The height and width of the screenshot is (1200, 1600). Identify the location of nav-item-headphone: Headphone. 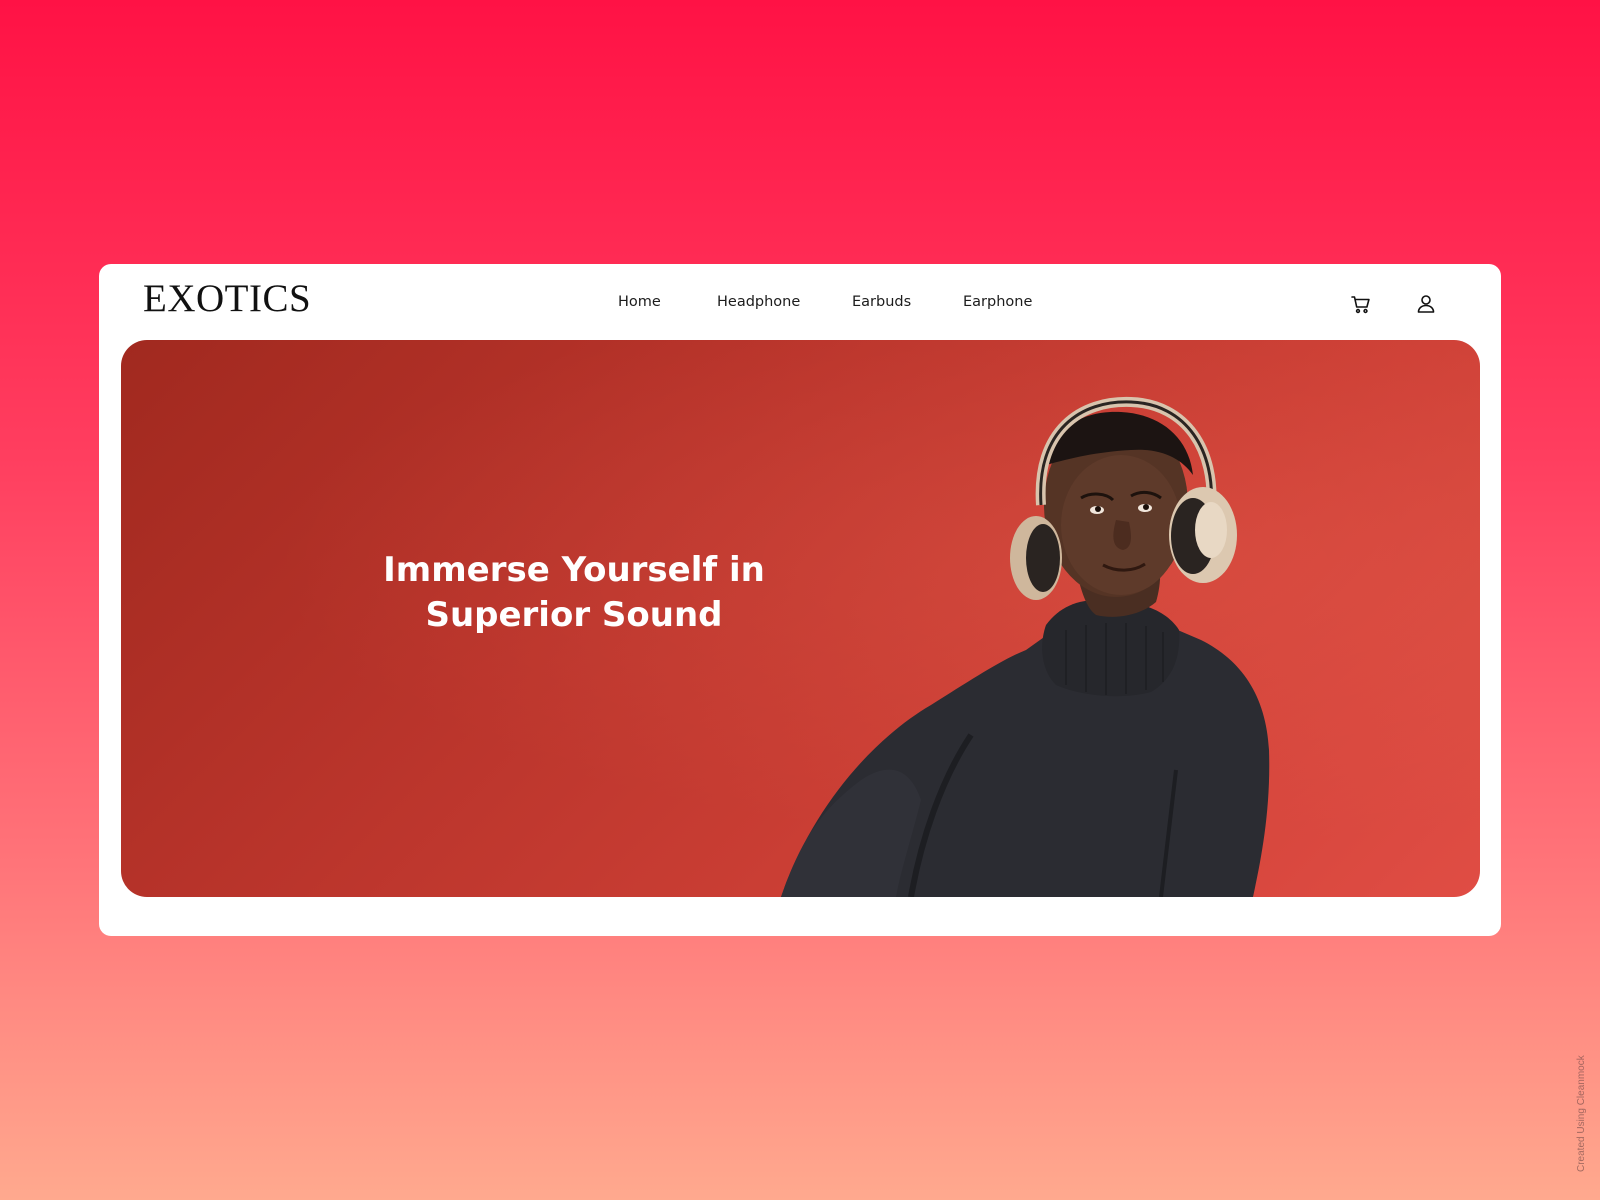
(758, 302).